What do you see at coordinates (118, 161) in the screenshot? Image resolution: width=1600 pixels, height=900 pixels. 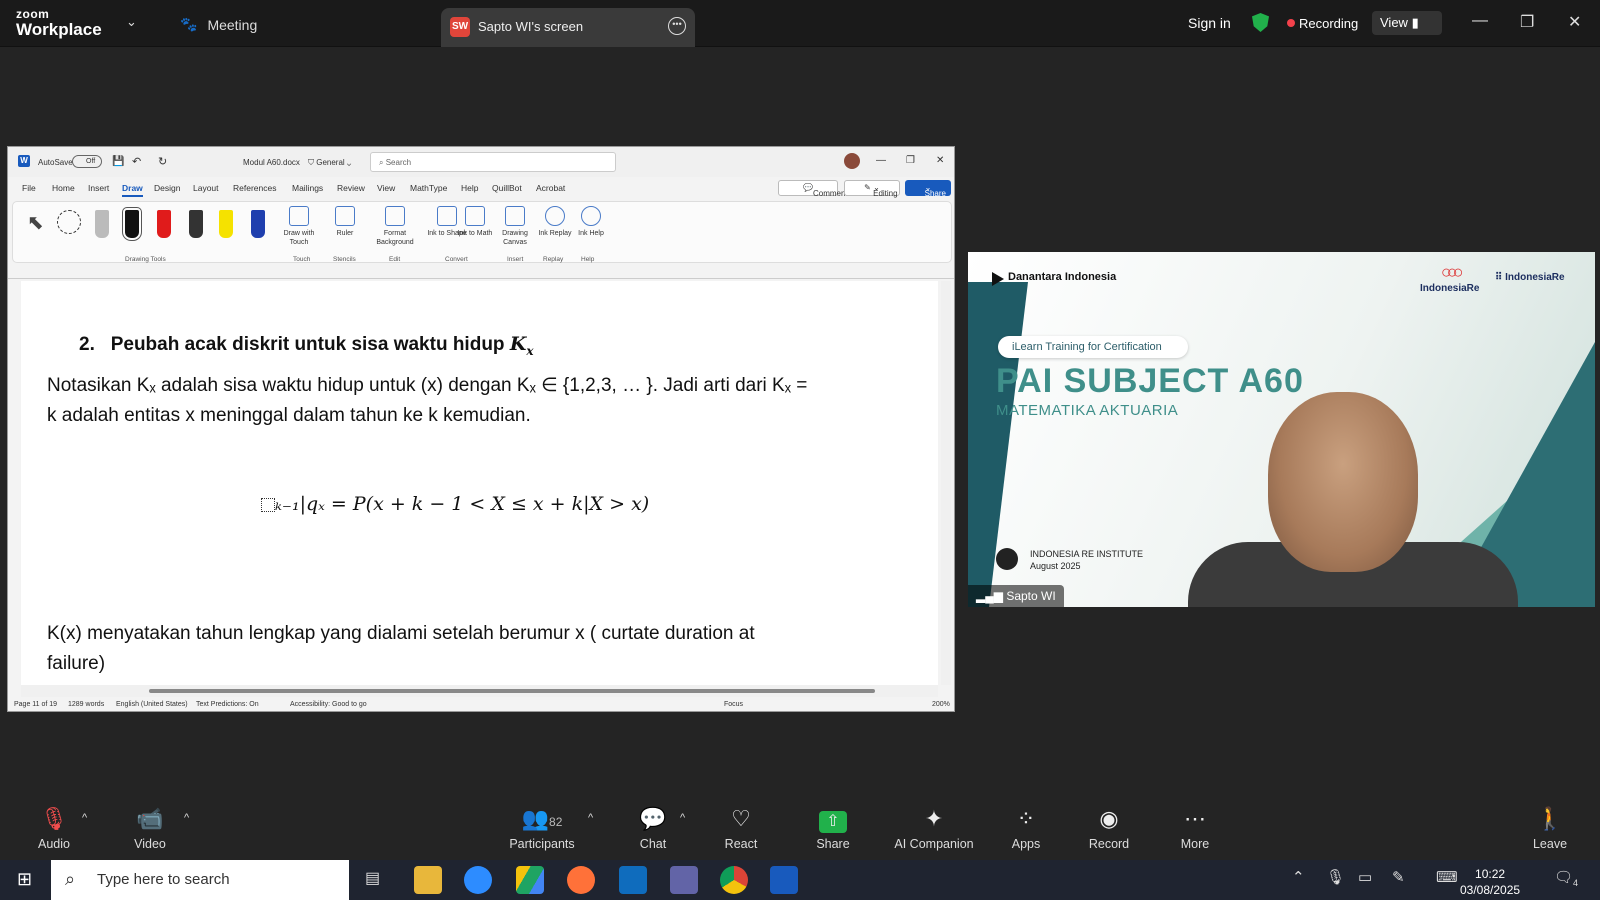 I see `save-icon: 💾` at bounding box center [118, 161].